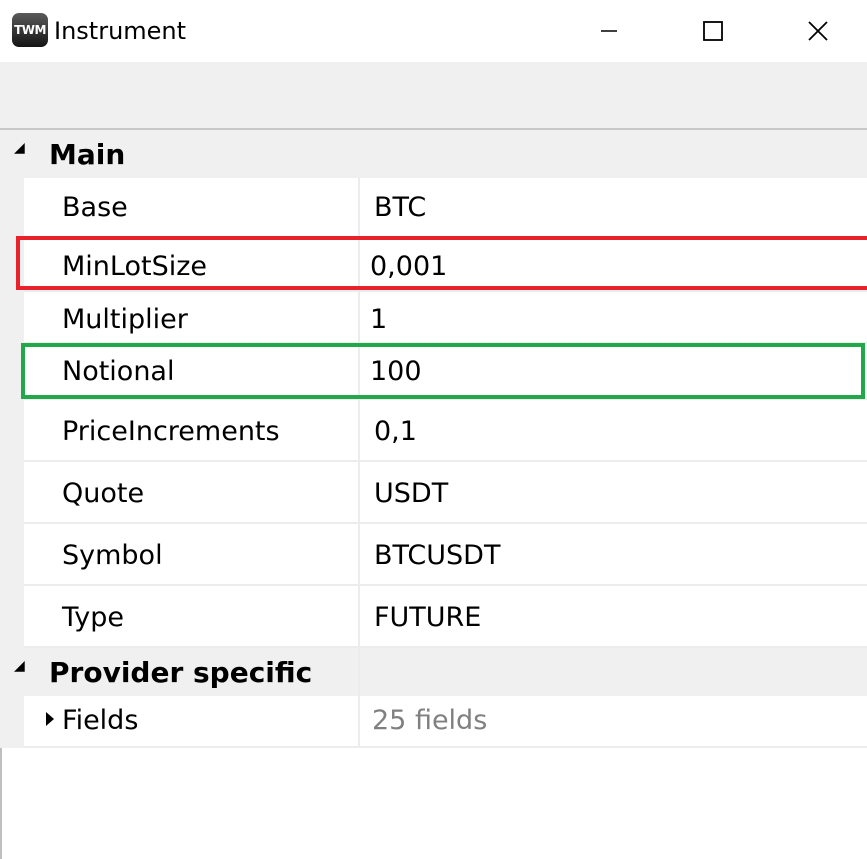 The image size is (867, 859). Describe the element at coordinates (378, 319) in the screenshot. I see `property-value: 1` at that location.